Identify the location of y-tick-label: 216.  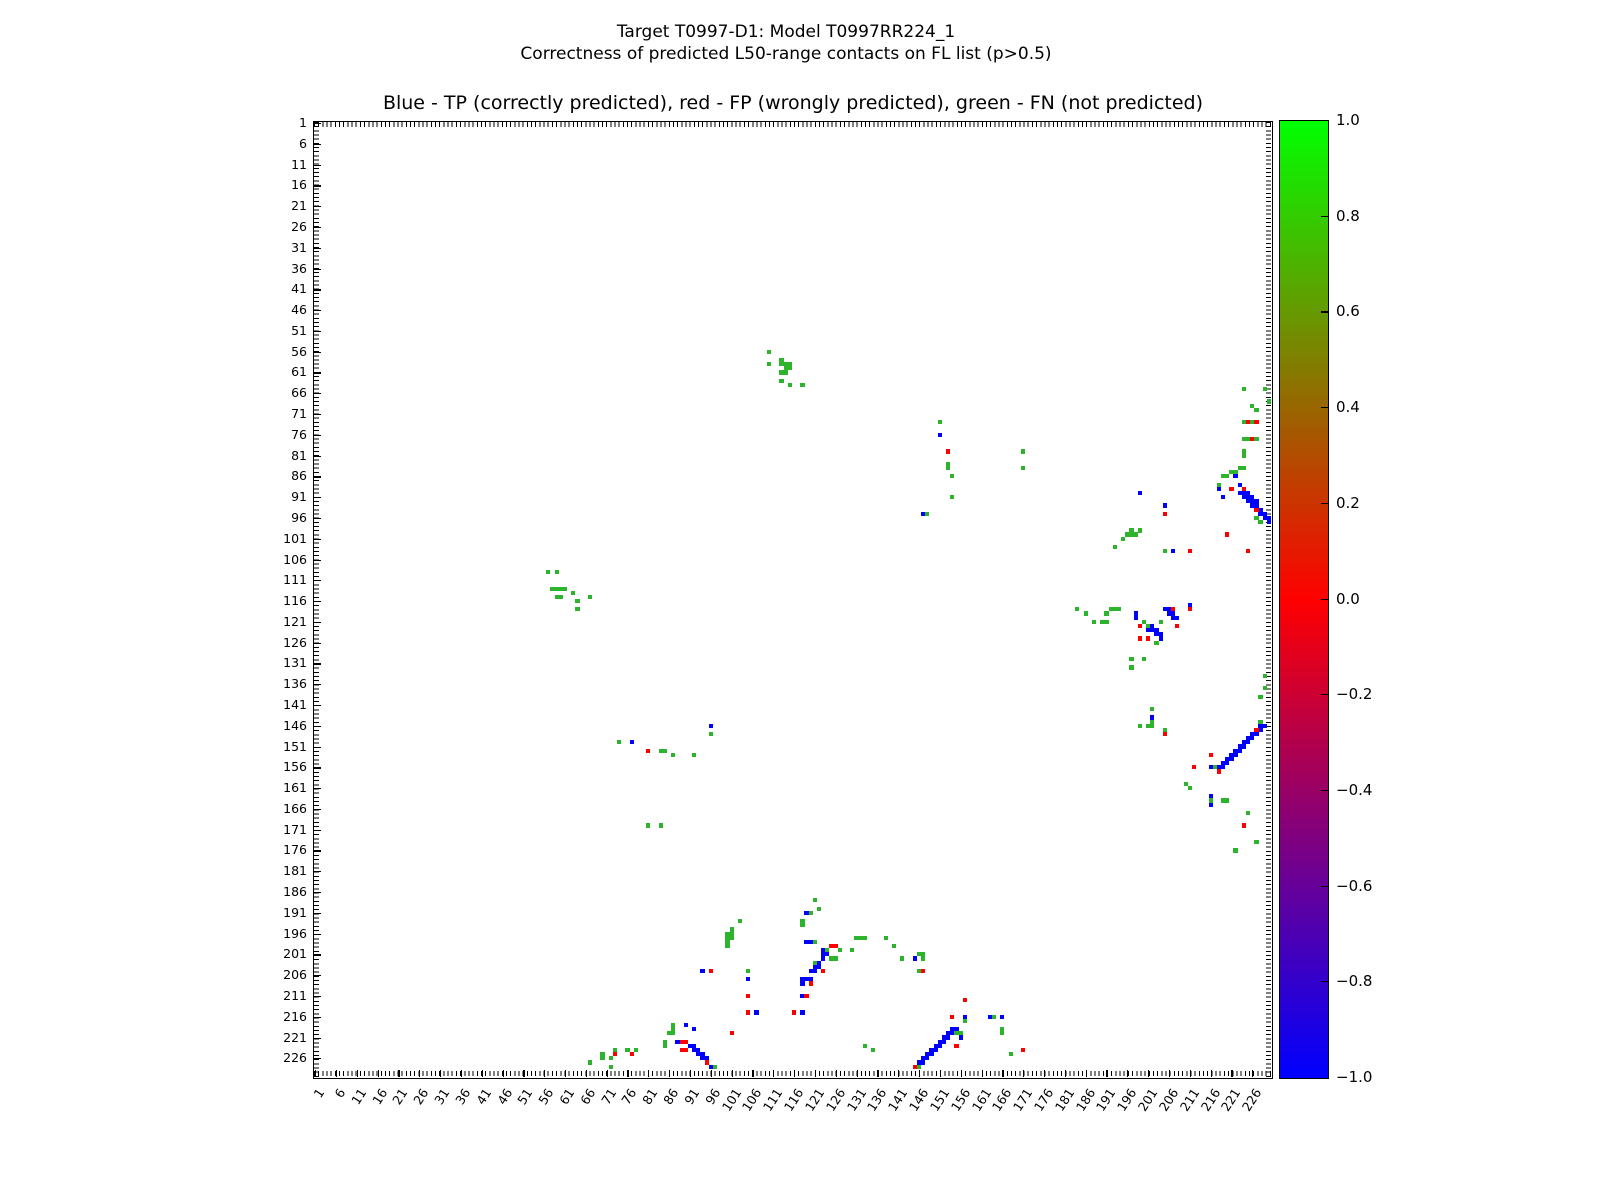
(295, 1016).